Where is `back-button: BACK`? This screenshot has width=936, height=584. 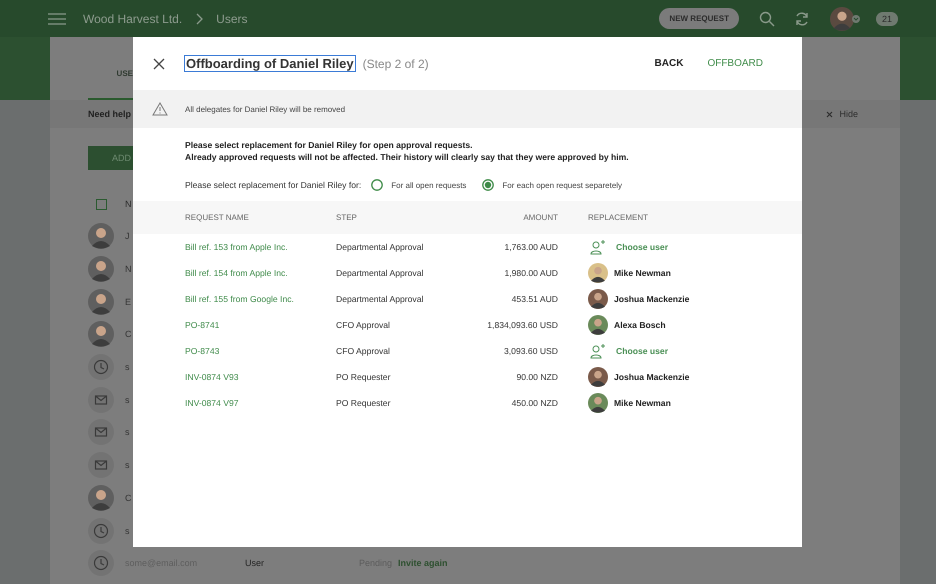 back-button: BACK is located at coordinates (669, 63).